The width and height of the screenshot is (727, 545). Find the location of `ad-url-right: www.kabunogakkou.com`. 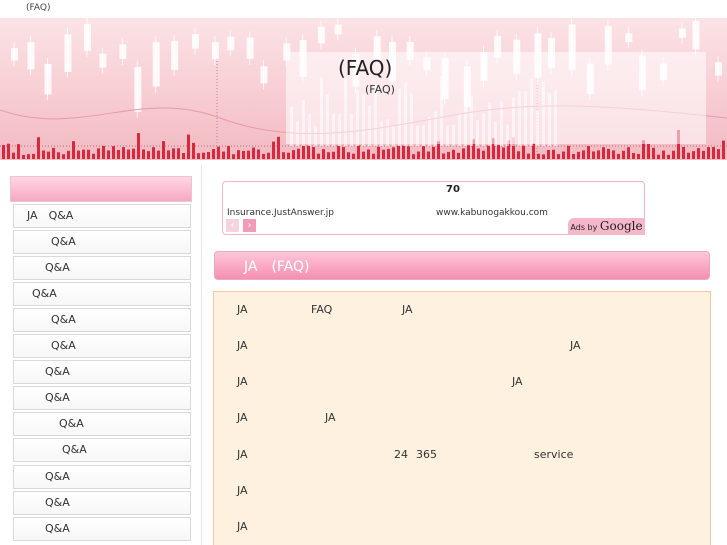

ad-url-right: www.kabunogakkou.com is located at coordinates (492, 213).